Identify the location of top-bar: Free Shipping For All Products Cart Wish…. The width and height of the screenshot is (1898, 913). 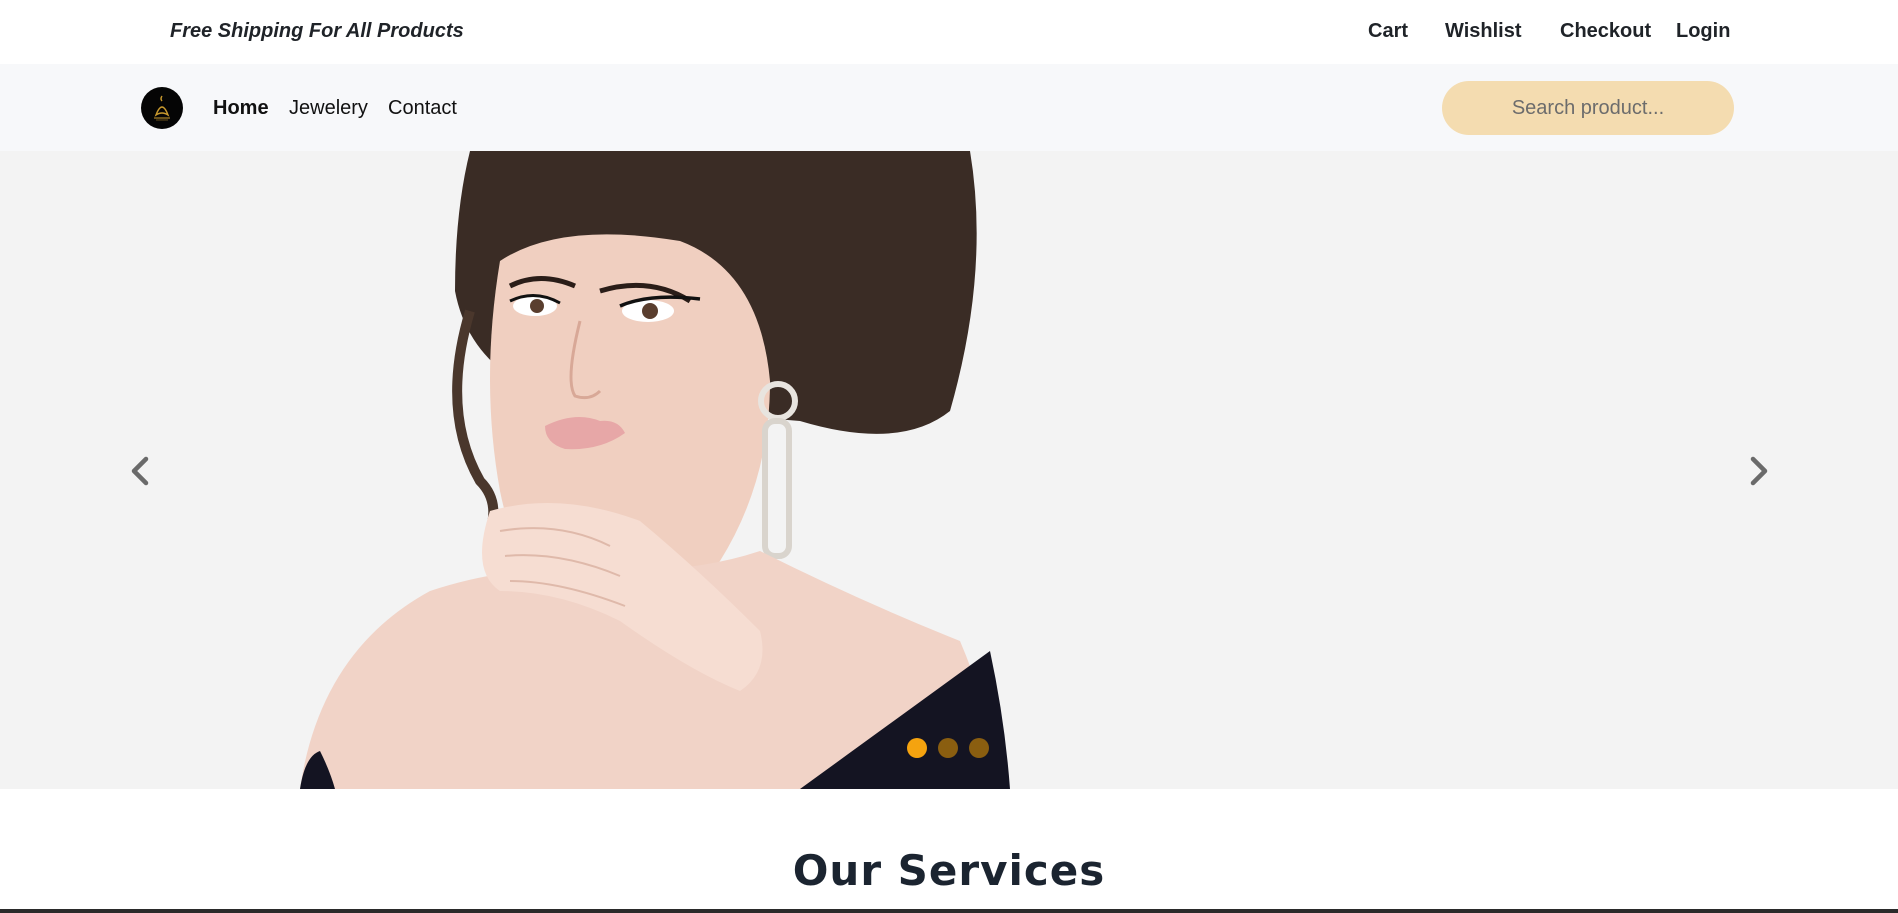
(949, 32).